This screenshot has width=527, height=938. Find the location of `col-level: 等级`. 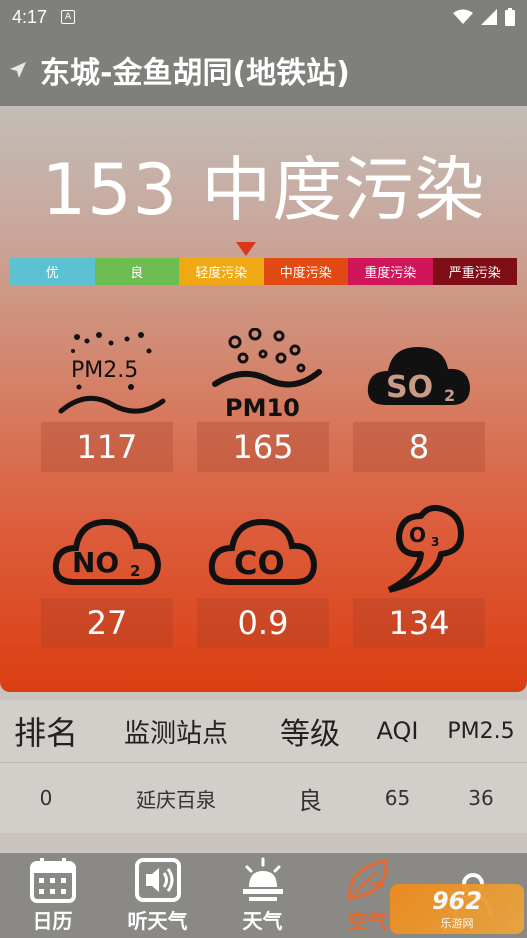

col-level: 等级 is located at coordinates (310, 731).